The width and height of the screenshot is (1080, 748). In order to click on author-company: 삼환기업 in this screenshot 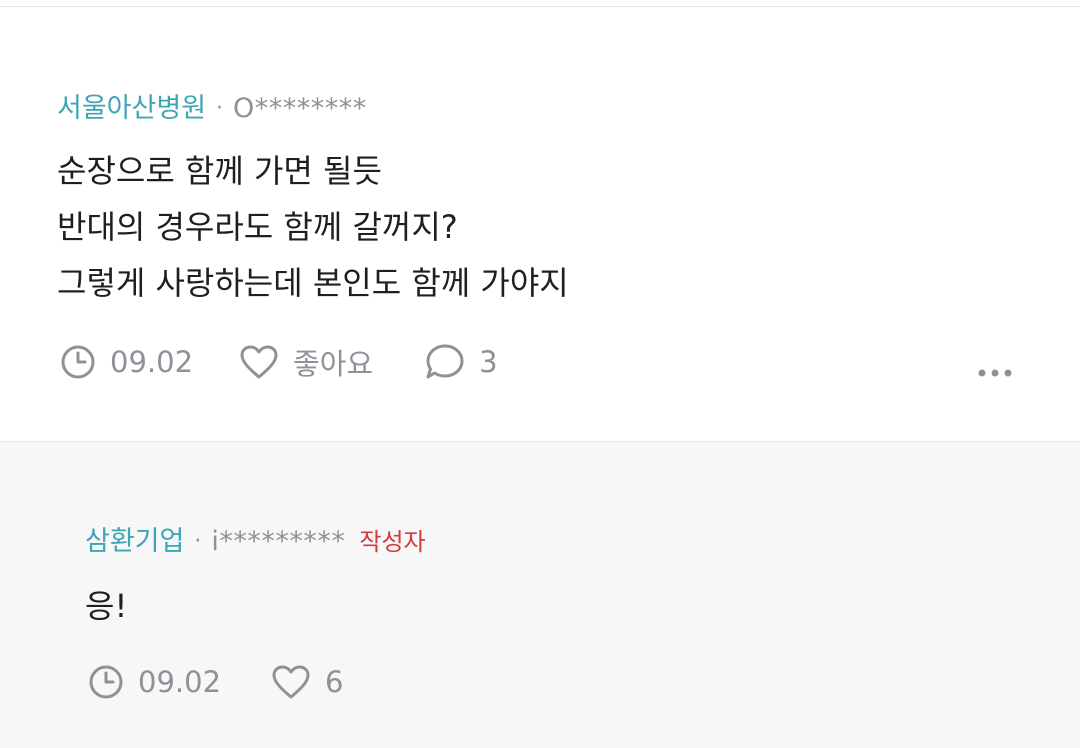, I will do `click(134, 542)`.